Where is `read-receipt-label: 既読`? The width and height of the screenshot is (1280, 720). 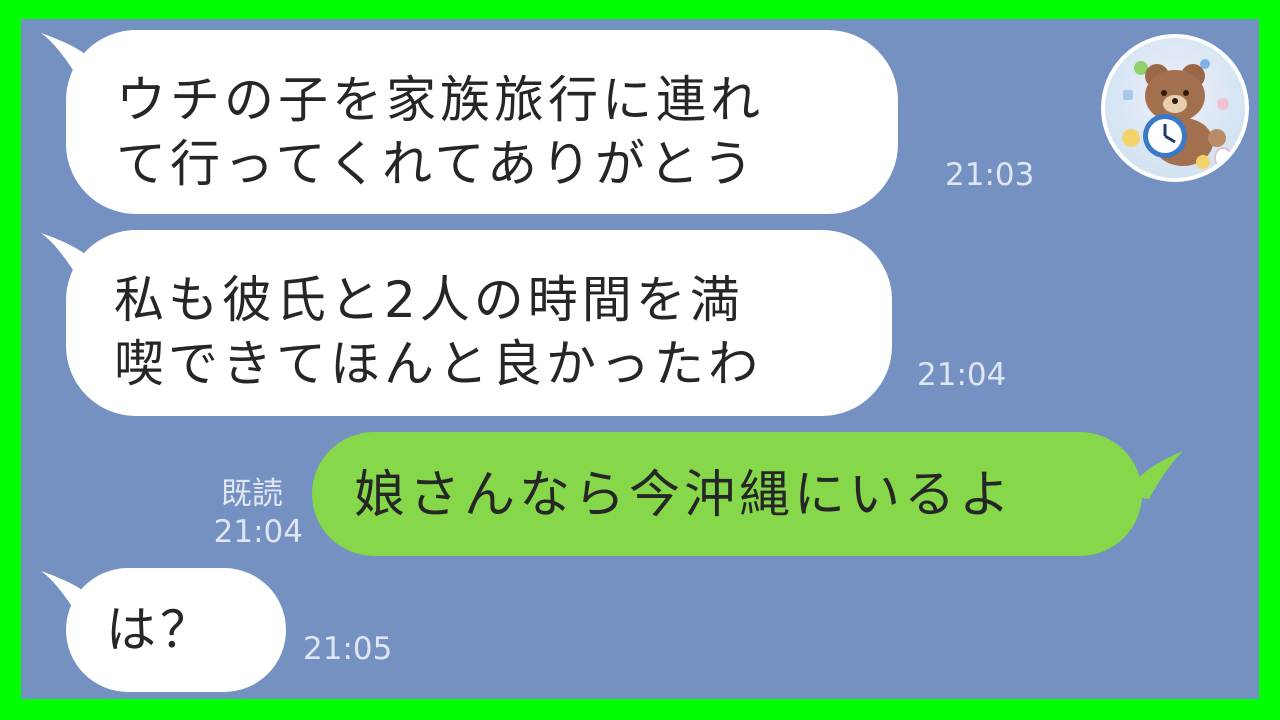 read-receipt-label: 既読 is located at coordinates (252, 494).